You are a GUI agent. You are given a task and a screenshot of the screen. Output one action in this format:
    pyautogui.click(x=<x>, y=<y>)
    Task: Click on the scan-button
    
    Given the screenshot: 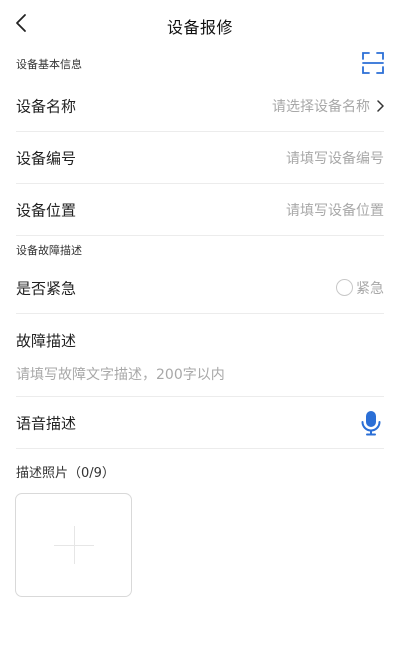 What is the action you would take?
    pyautogui.click(x=373, y=63)
    